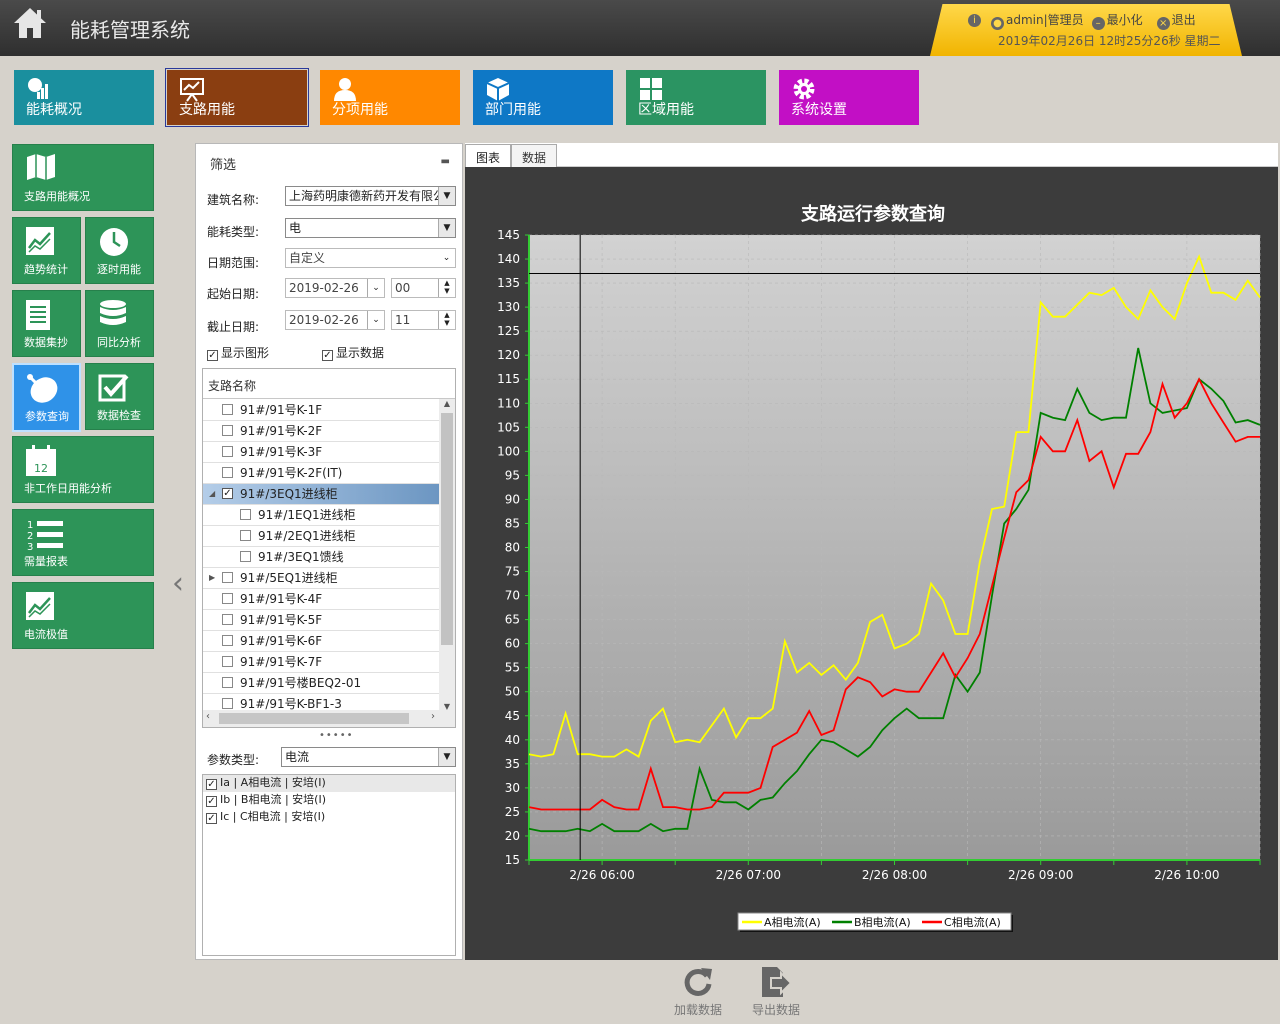 The image size is (1280, 1024). Describe the element at coordinates (336, 735) in the screenshot. I see `splitter-grip: •••••` at that location.